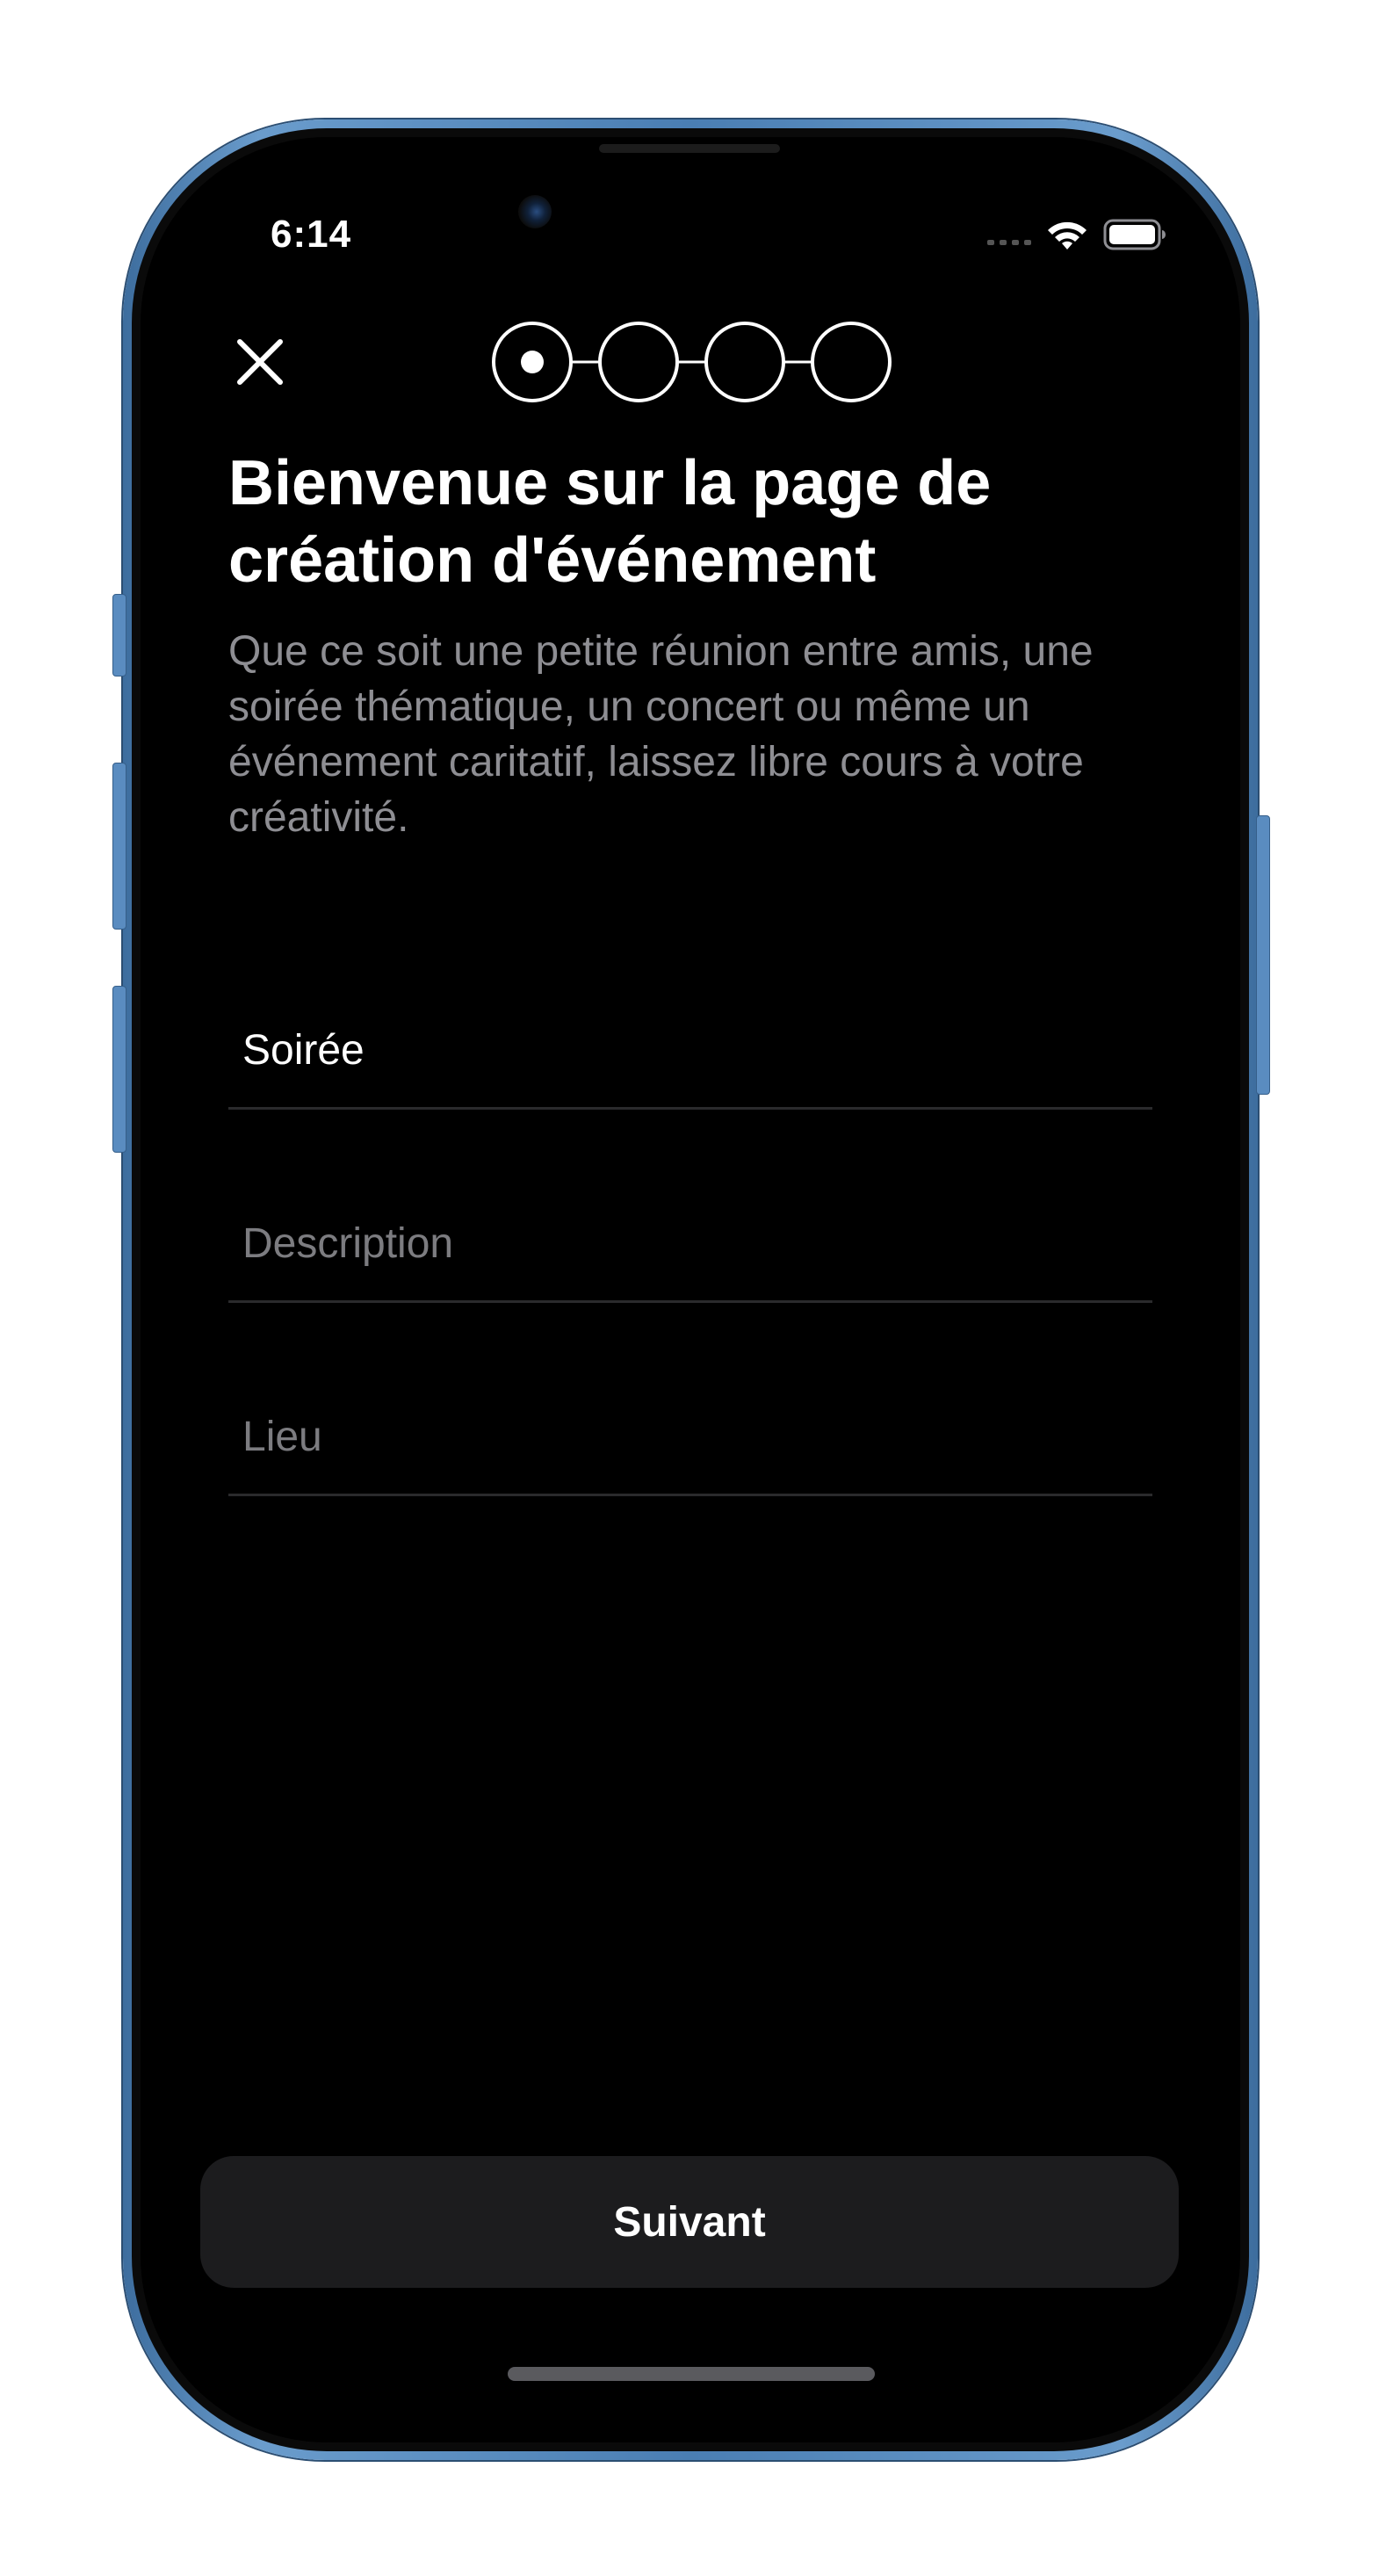 This screenshot has height=2576, width=1379. I want to click on battery-icon, so click(1134, 234).